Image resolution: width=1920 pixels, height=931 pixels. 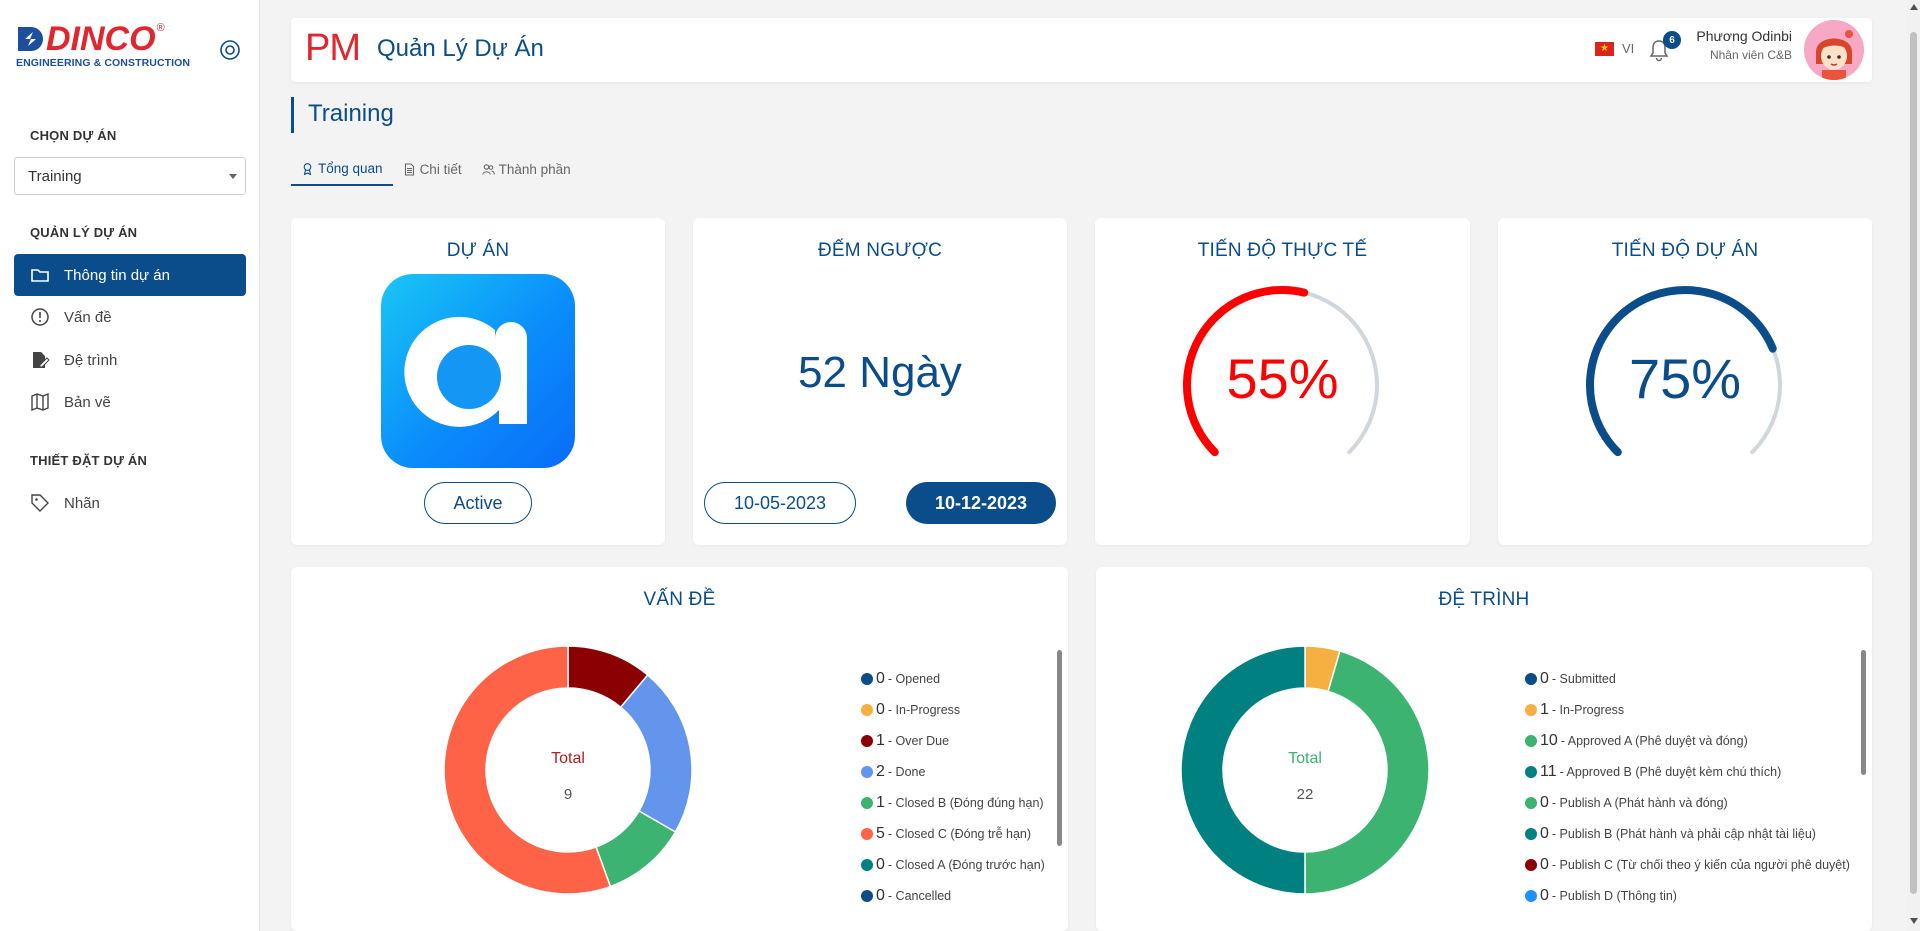 I want to click on legend-label: - Closed B (Đóng đúng hạn), so click(x=965, y=802).